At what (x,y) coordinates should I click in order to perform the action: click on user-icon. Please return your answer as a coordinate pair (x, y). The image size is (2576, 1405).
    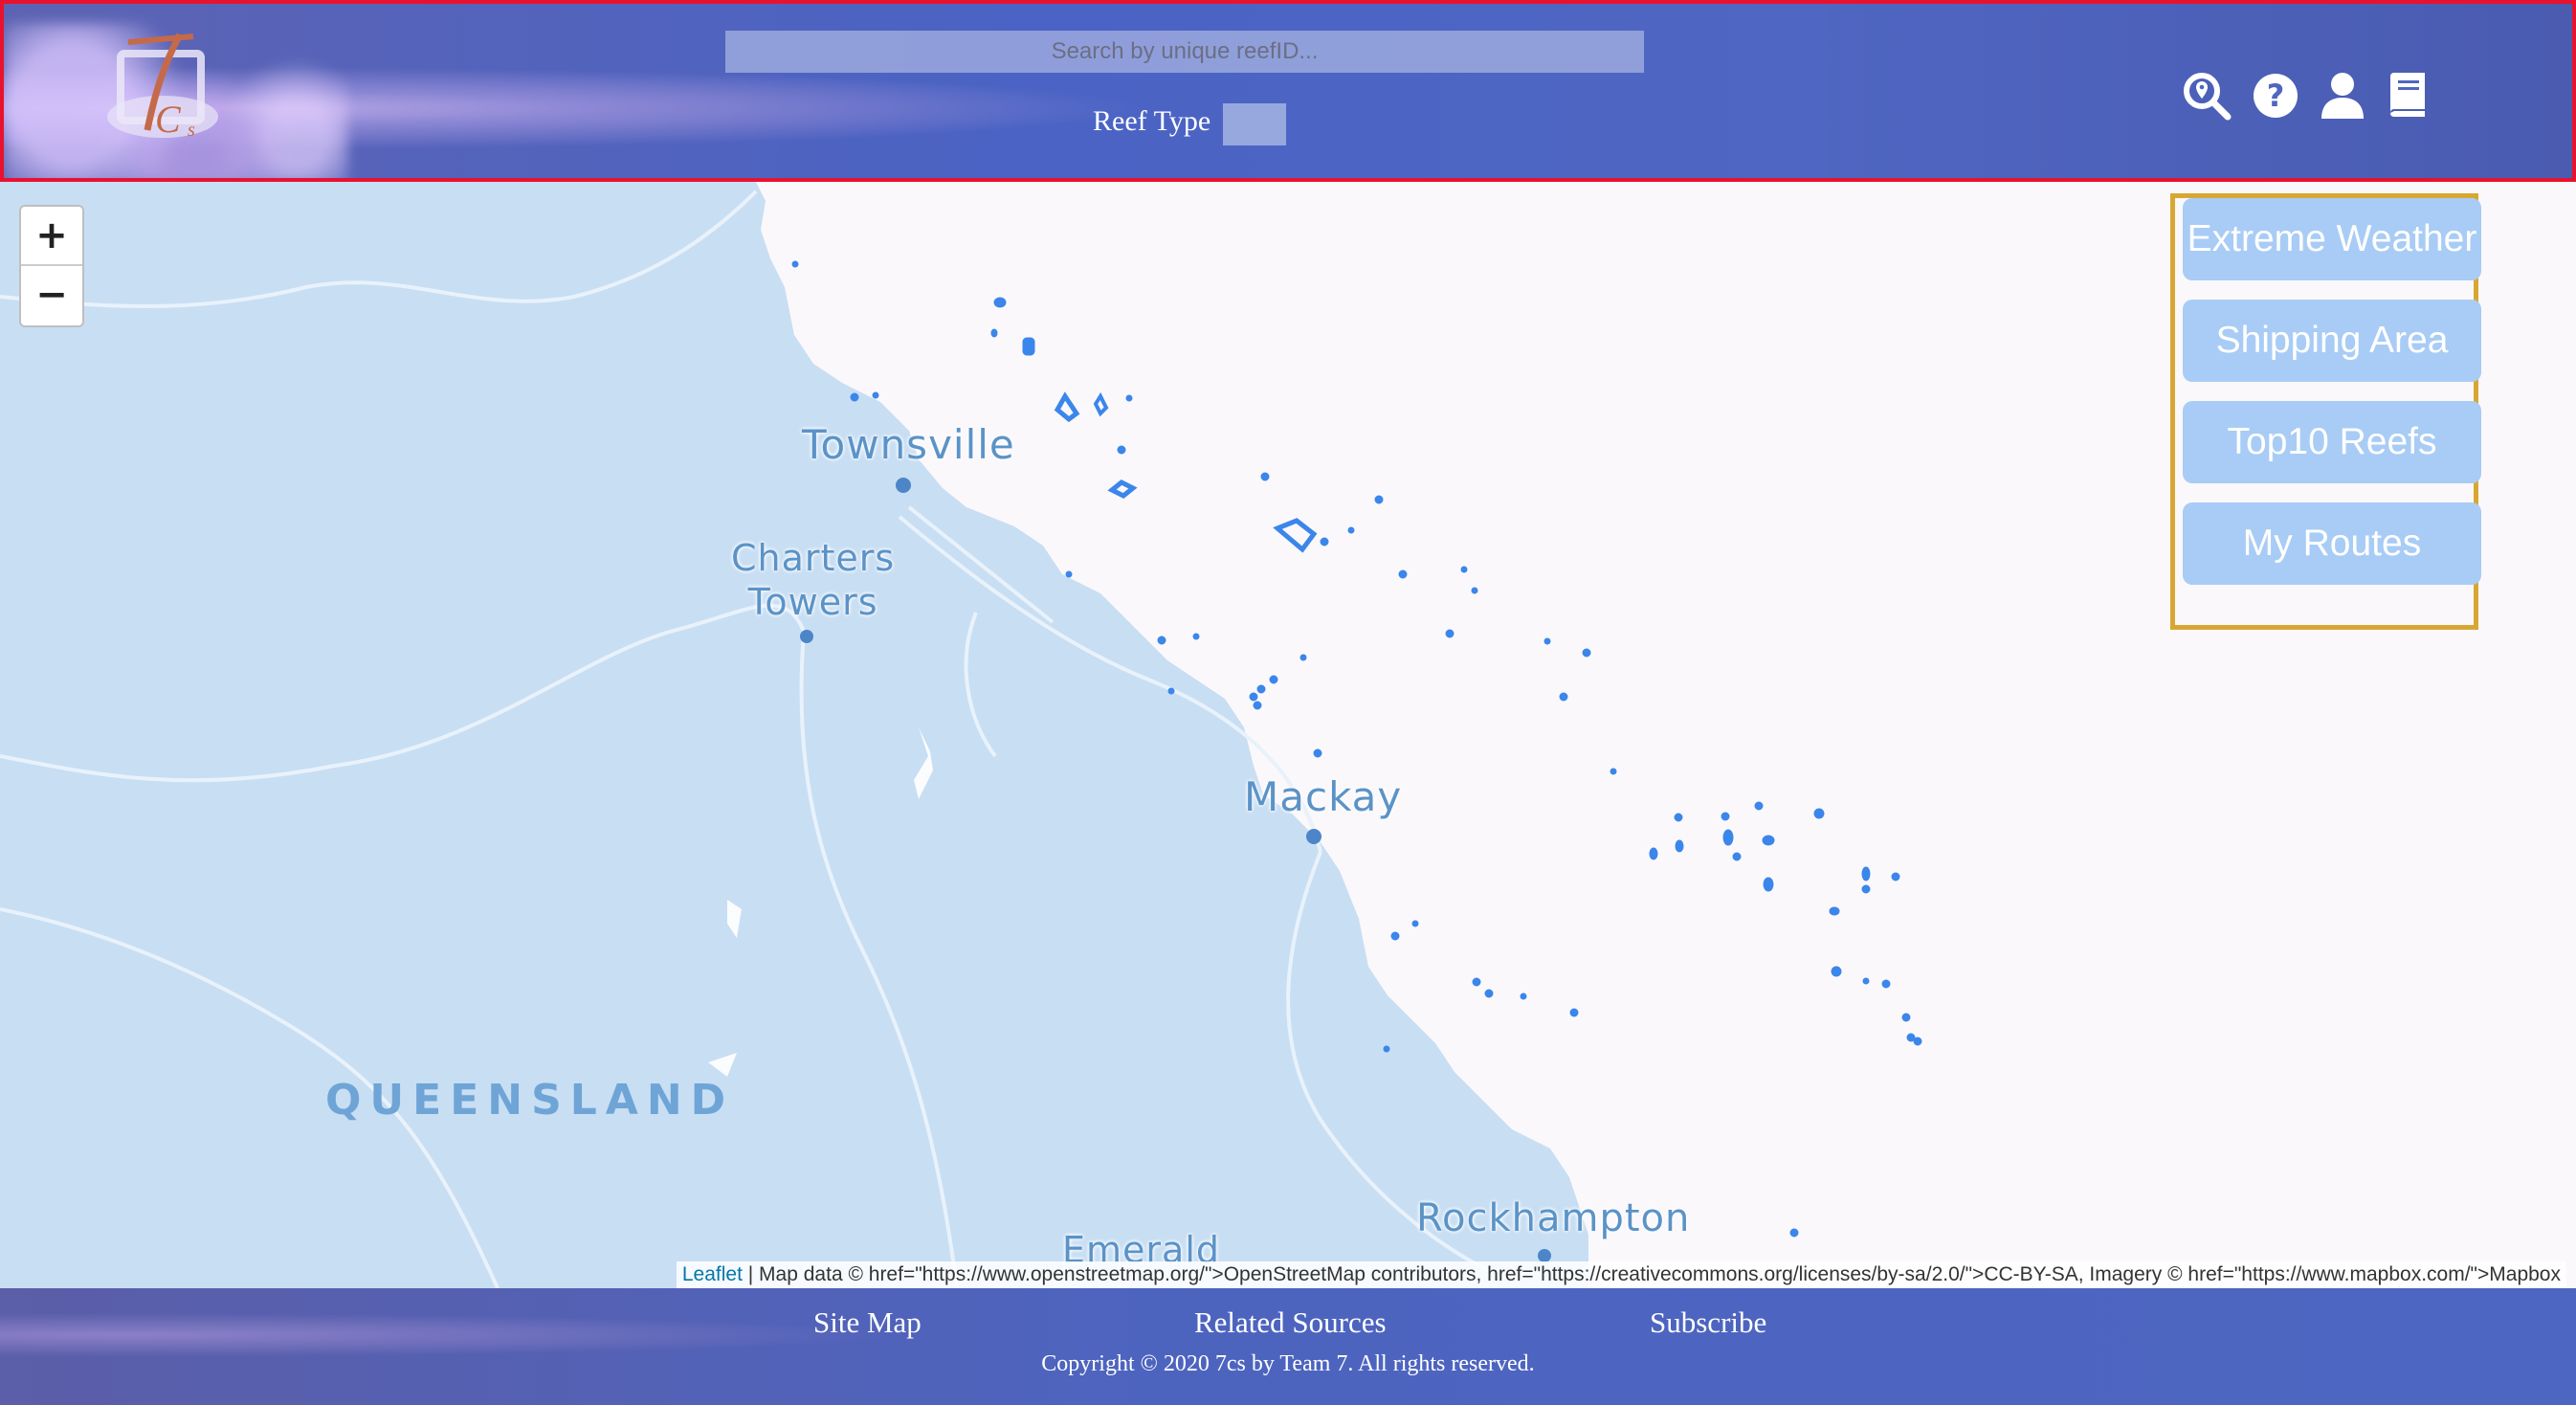
    Looking at the image, I should click on (2342, 96).